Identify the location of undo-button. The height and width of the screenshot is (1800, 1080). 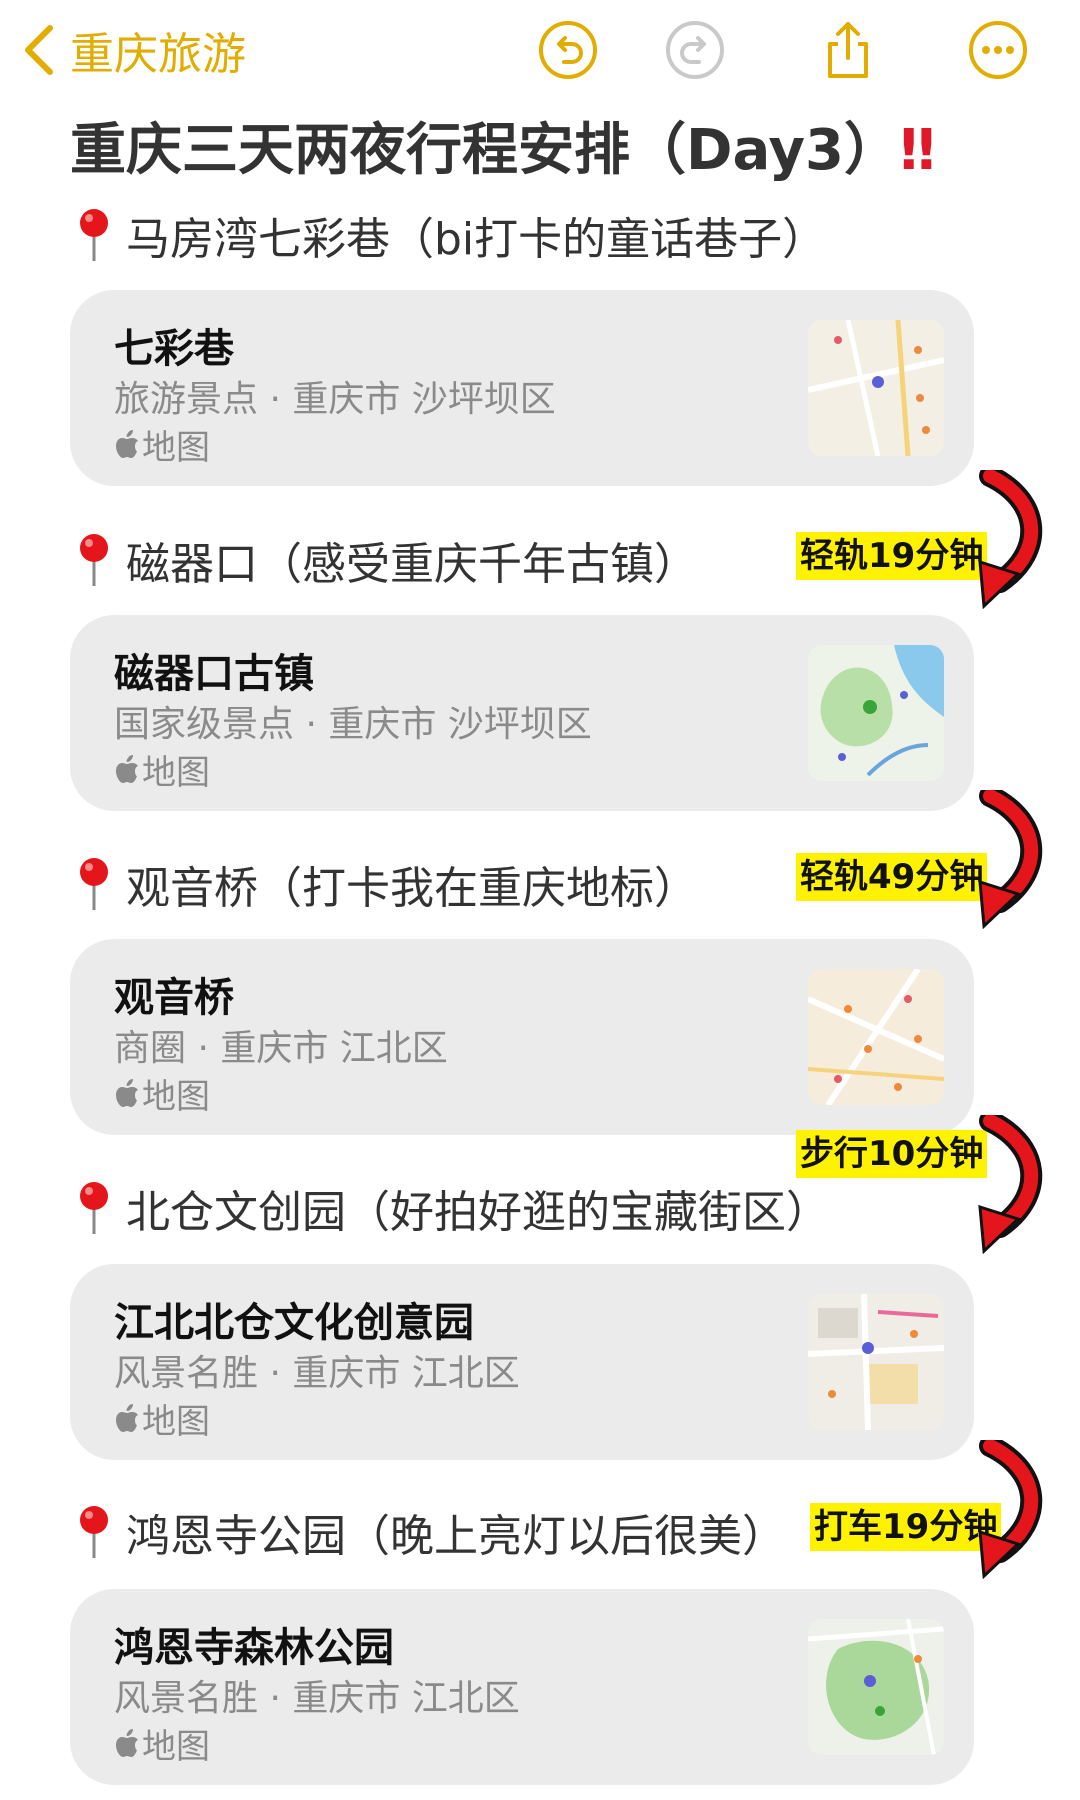
(568, 50).